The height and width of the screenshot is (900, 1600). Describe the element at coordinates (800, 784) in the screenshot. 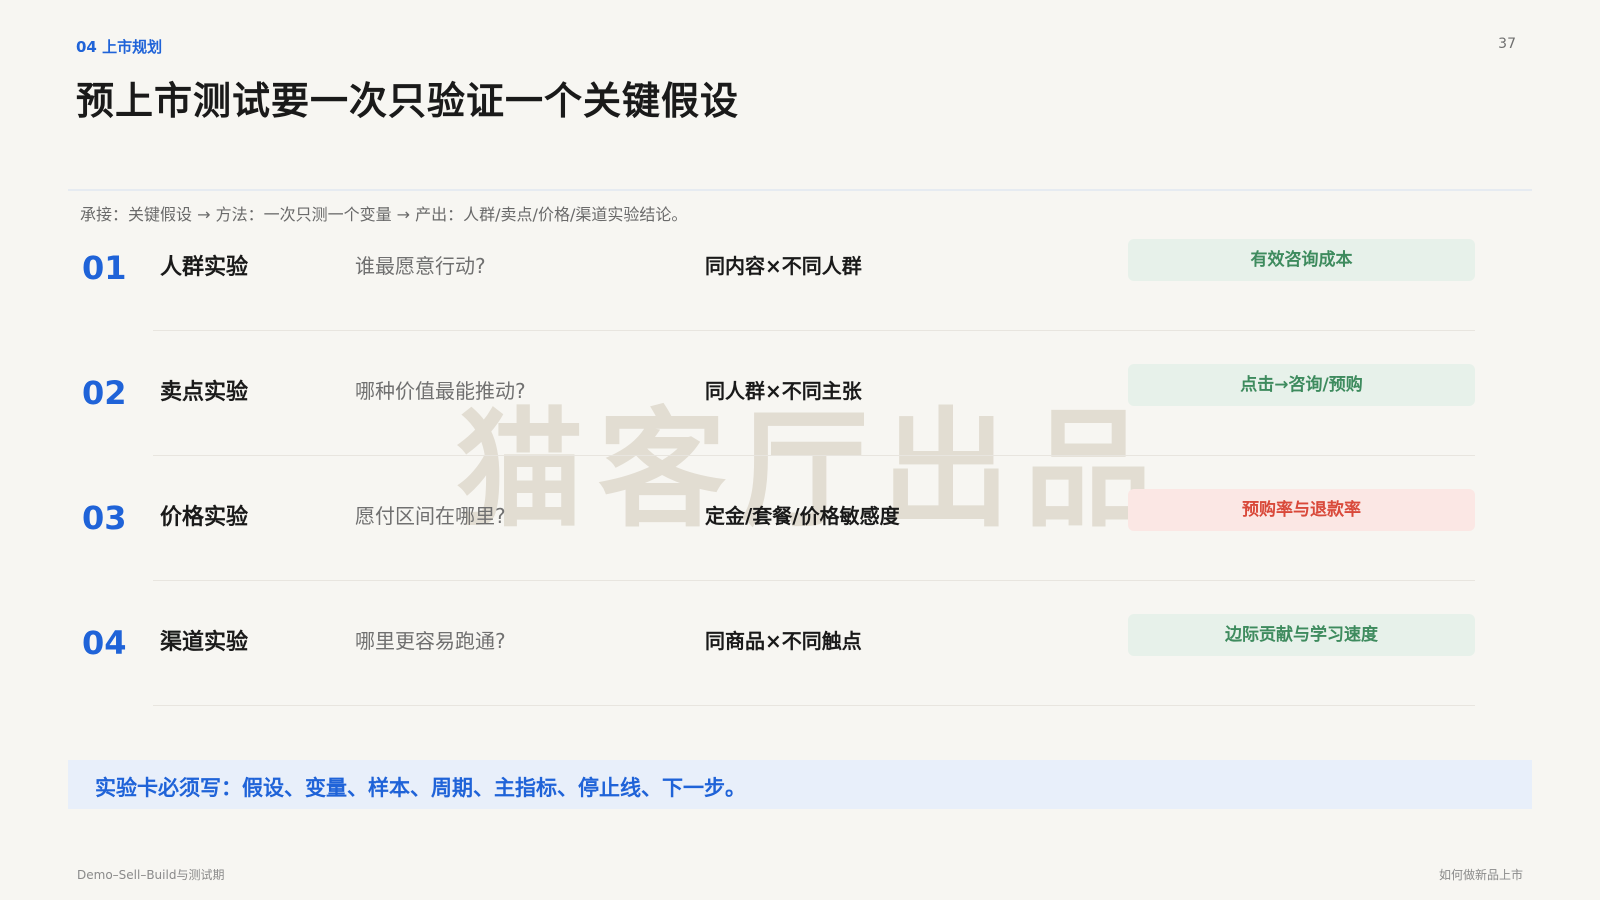

I see `callout-box: 实验卡必须写：假设、变量、样本、周期、主指标、停止线、下一步。` at that location.